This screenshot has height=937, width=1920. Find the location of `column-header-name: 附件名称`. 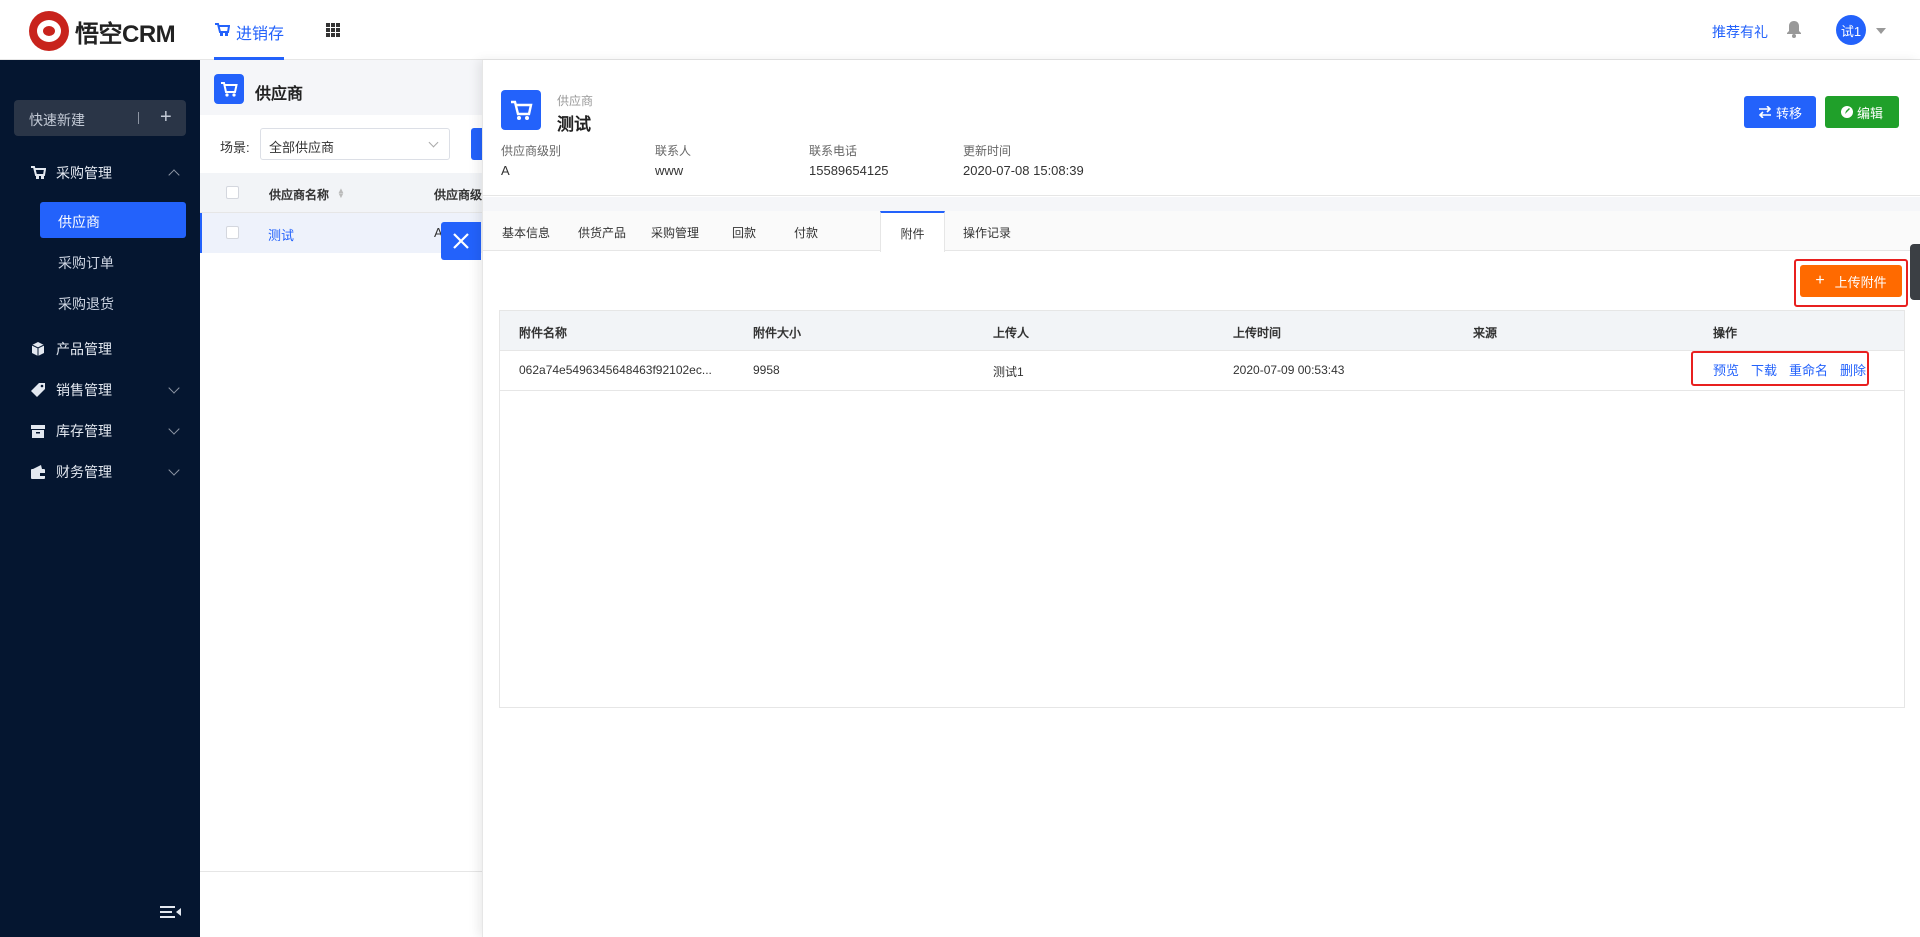

column-header-name: 附件名称 is located at coordinates (543, 333).